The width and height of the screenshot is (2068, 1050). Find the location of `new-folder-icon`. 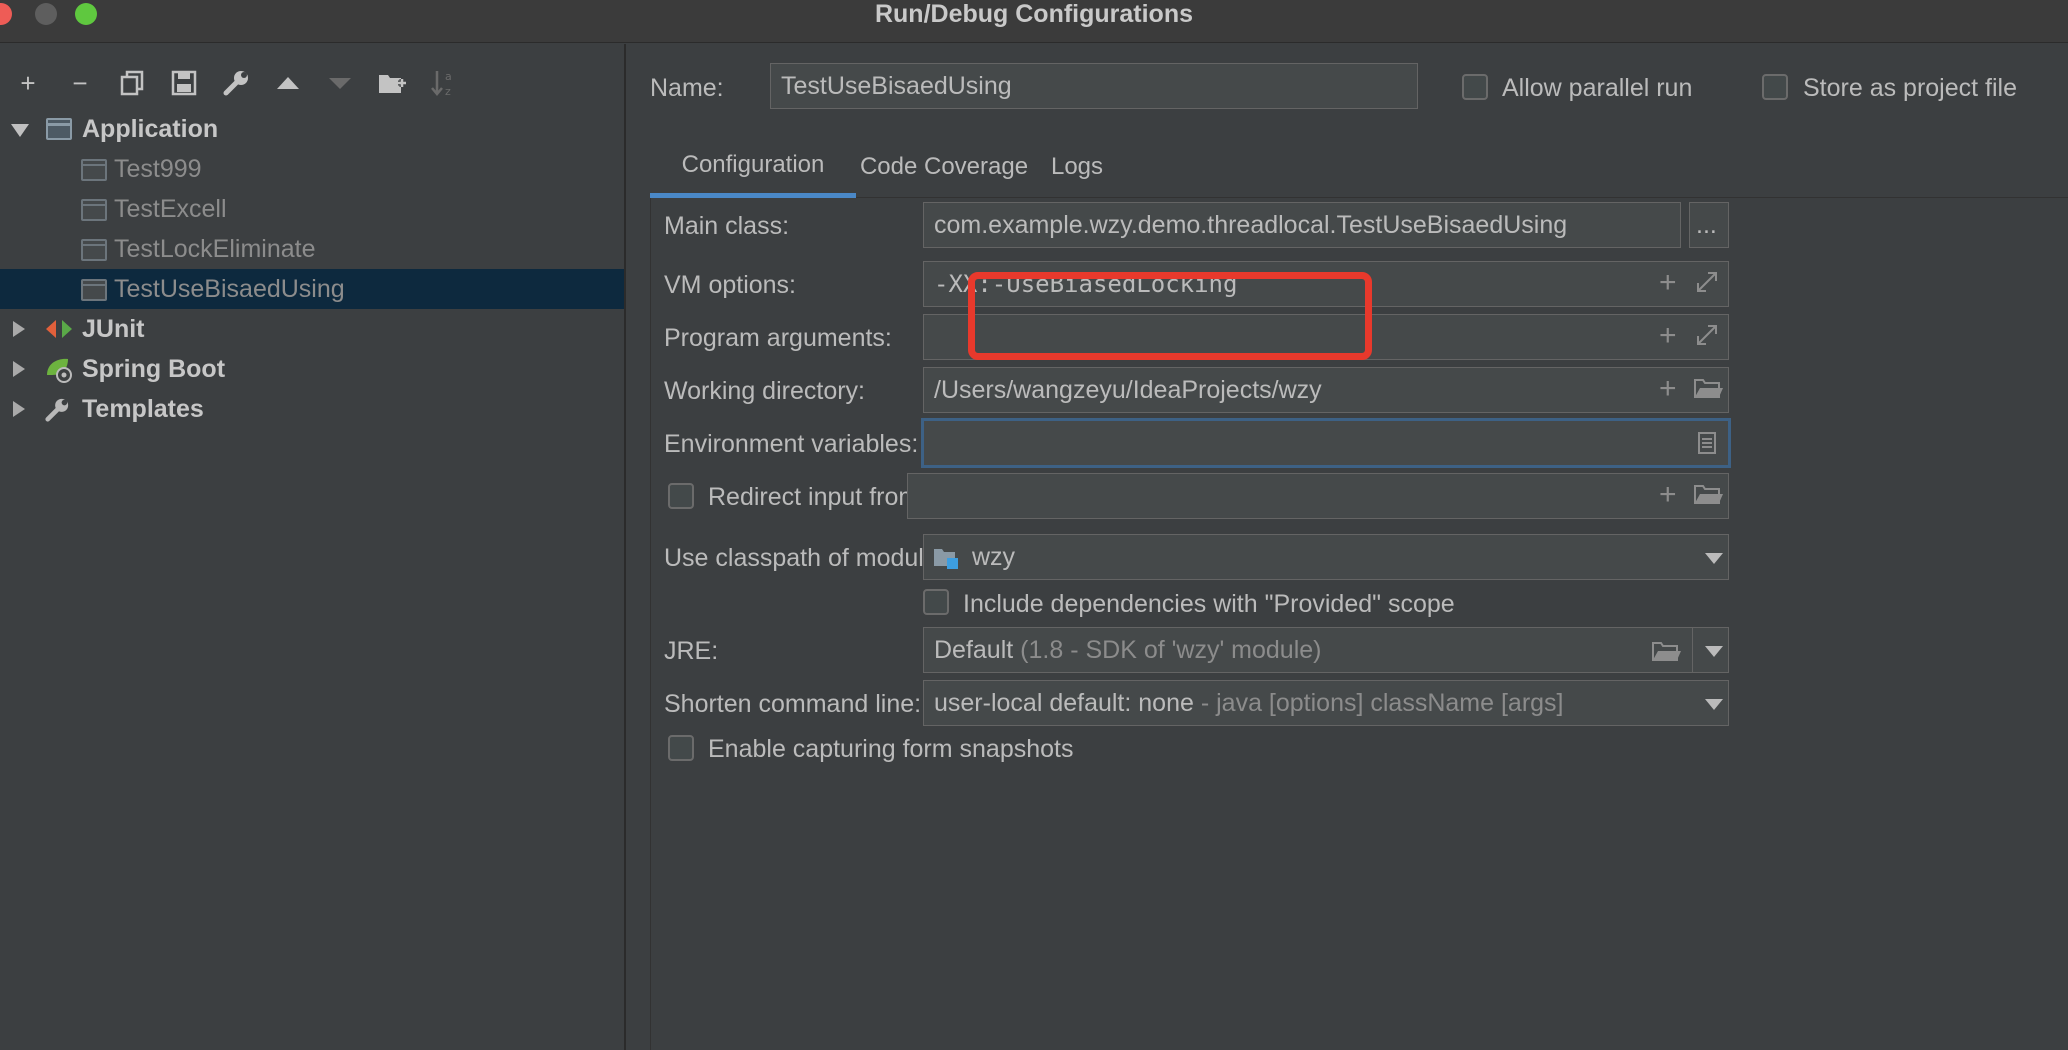

new-folder-icon is located at coordinates (392, 83).